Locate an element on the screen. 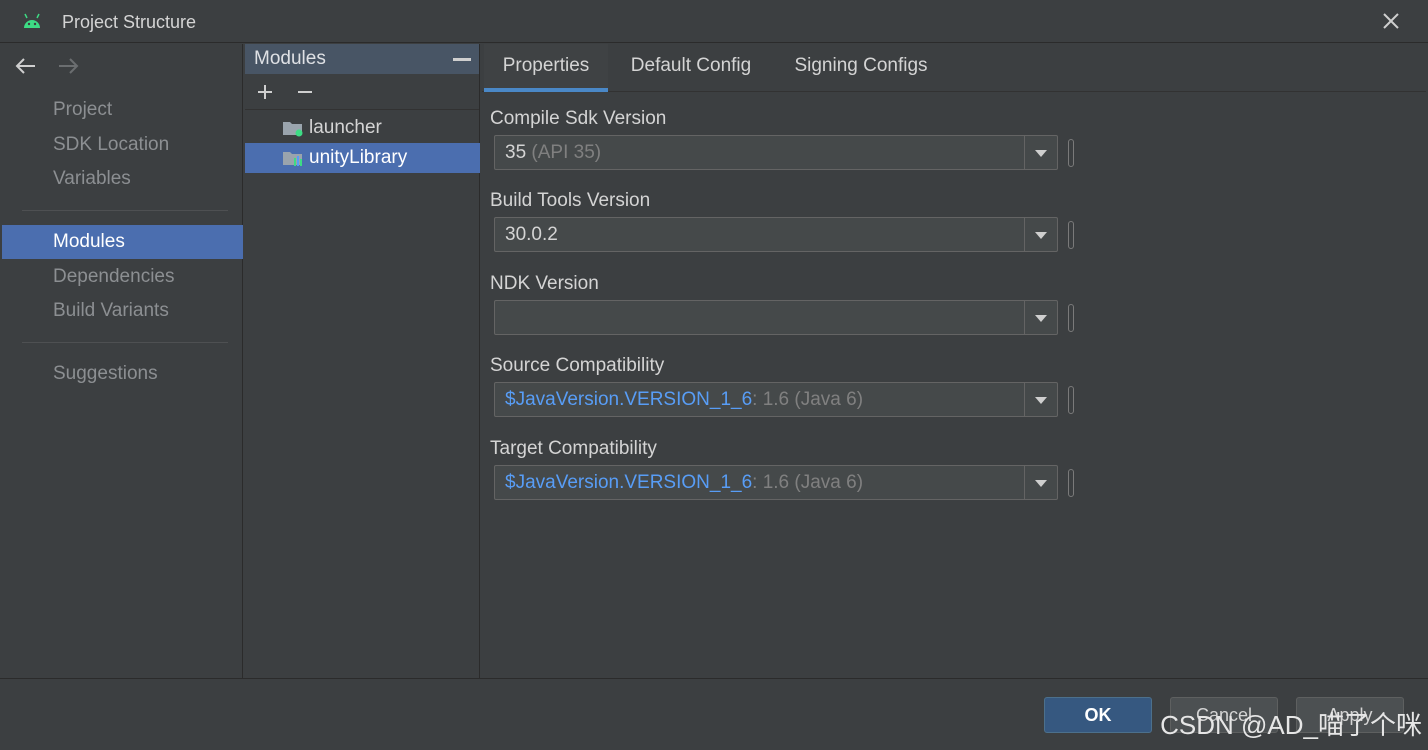 The height and width of the screenshot is (750, 1428). build-tools-label: Build Tools Version is located at coordinates (570, 200).